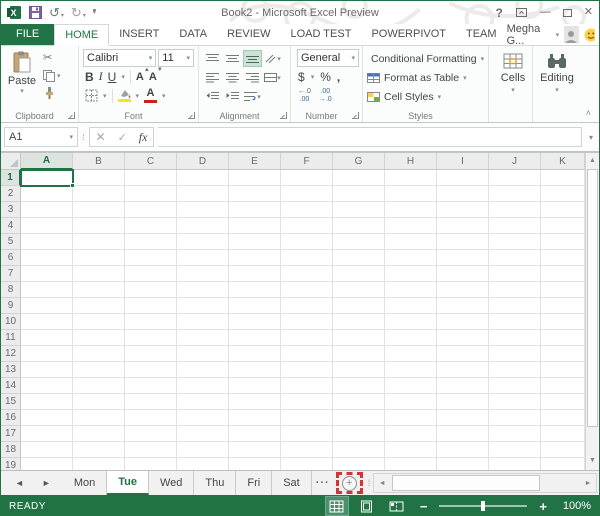  What do you see at coordinates (203, 322) in the screenshot?
I see `cell-D10` at bounding box center [203, 322].